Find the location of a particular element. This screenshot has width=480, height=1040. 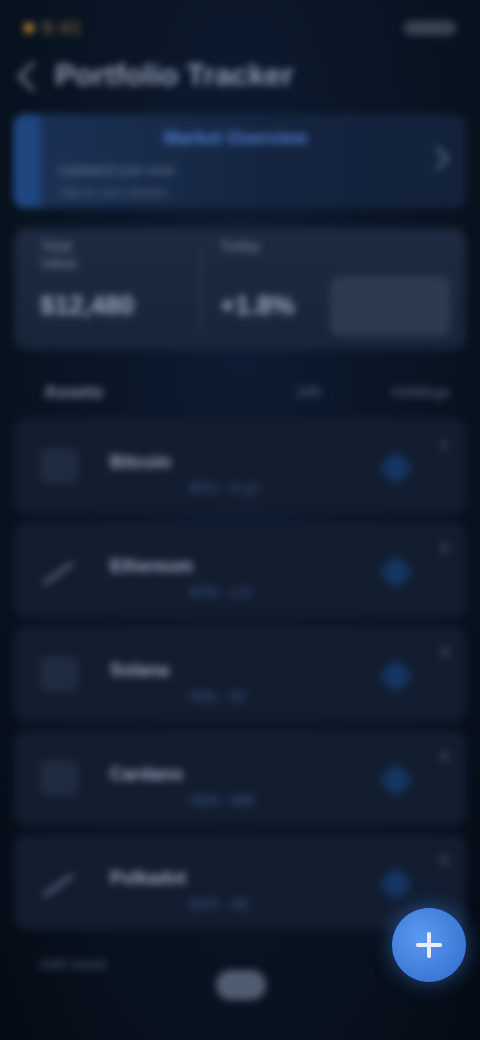

card-accent is located at coordinates (27, 161).